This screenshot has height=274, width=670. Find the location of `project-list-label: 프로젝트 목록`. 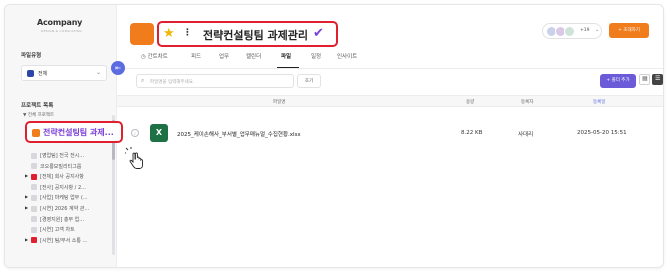

project-list-label: 프로젝트 목록 is located at coordinates (37, 106).